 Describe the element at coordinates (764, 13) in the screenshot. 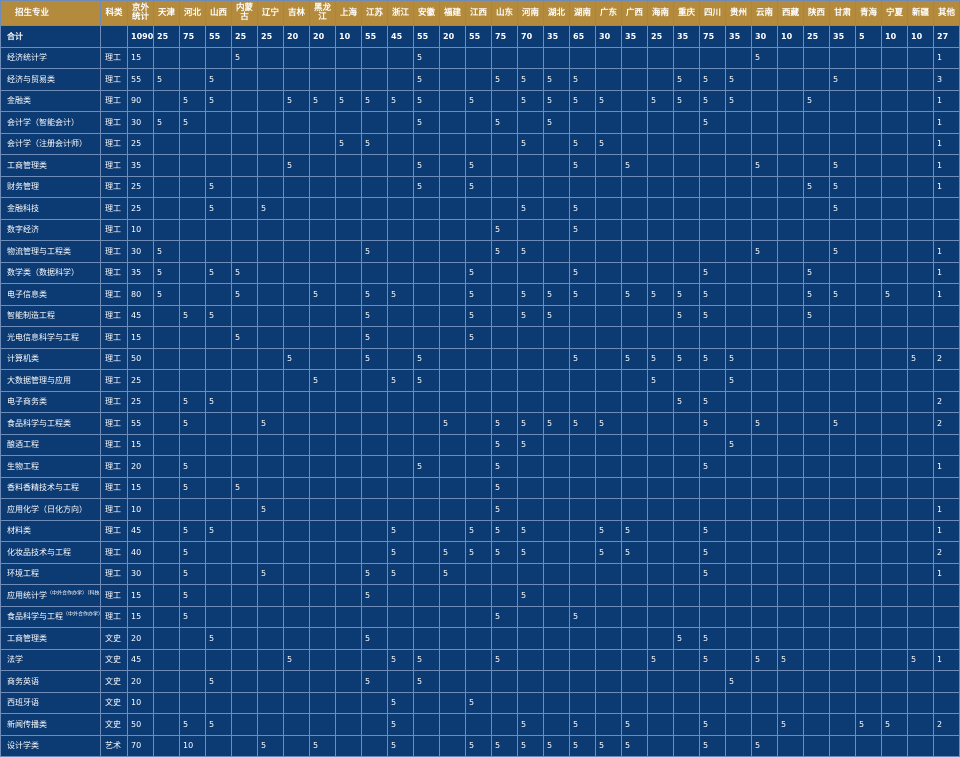

I see `header-province: 云南` at that location.